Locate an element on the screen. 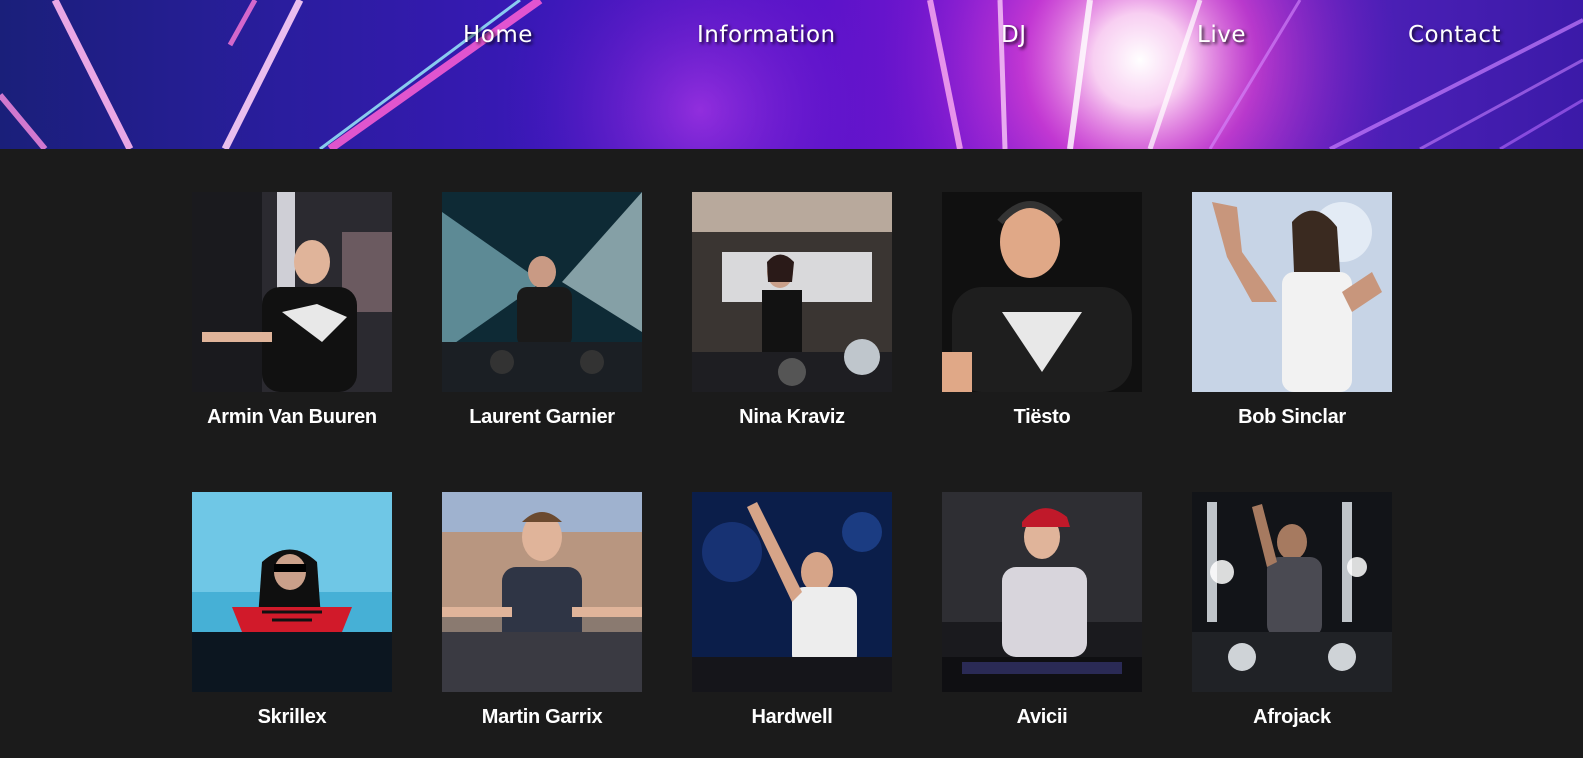 The height and width of the screenshot is (758, 1583). dj-name: Hardwell is located at coordinates (792, 717).